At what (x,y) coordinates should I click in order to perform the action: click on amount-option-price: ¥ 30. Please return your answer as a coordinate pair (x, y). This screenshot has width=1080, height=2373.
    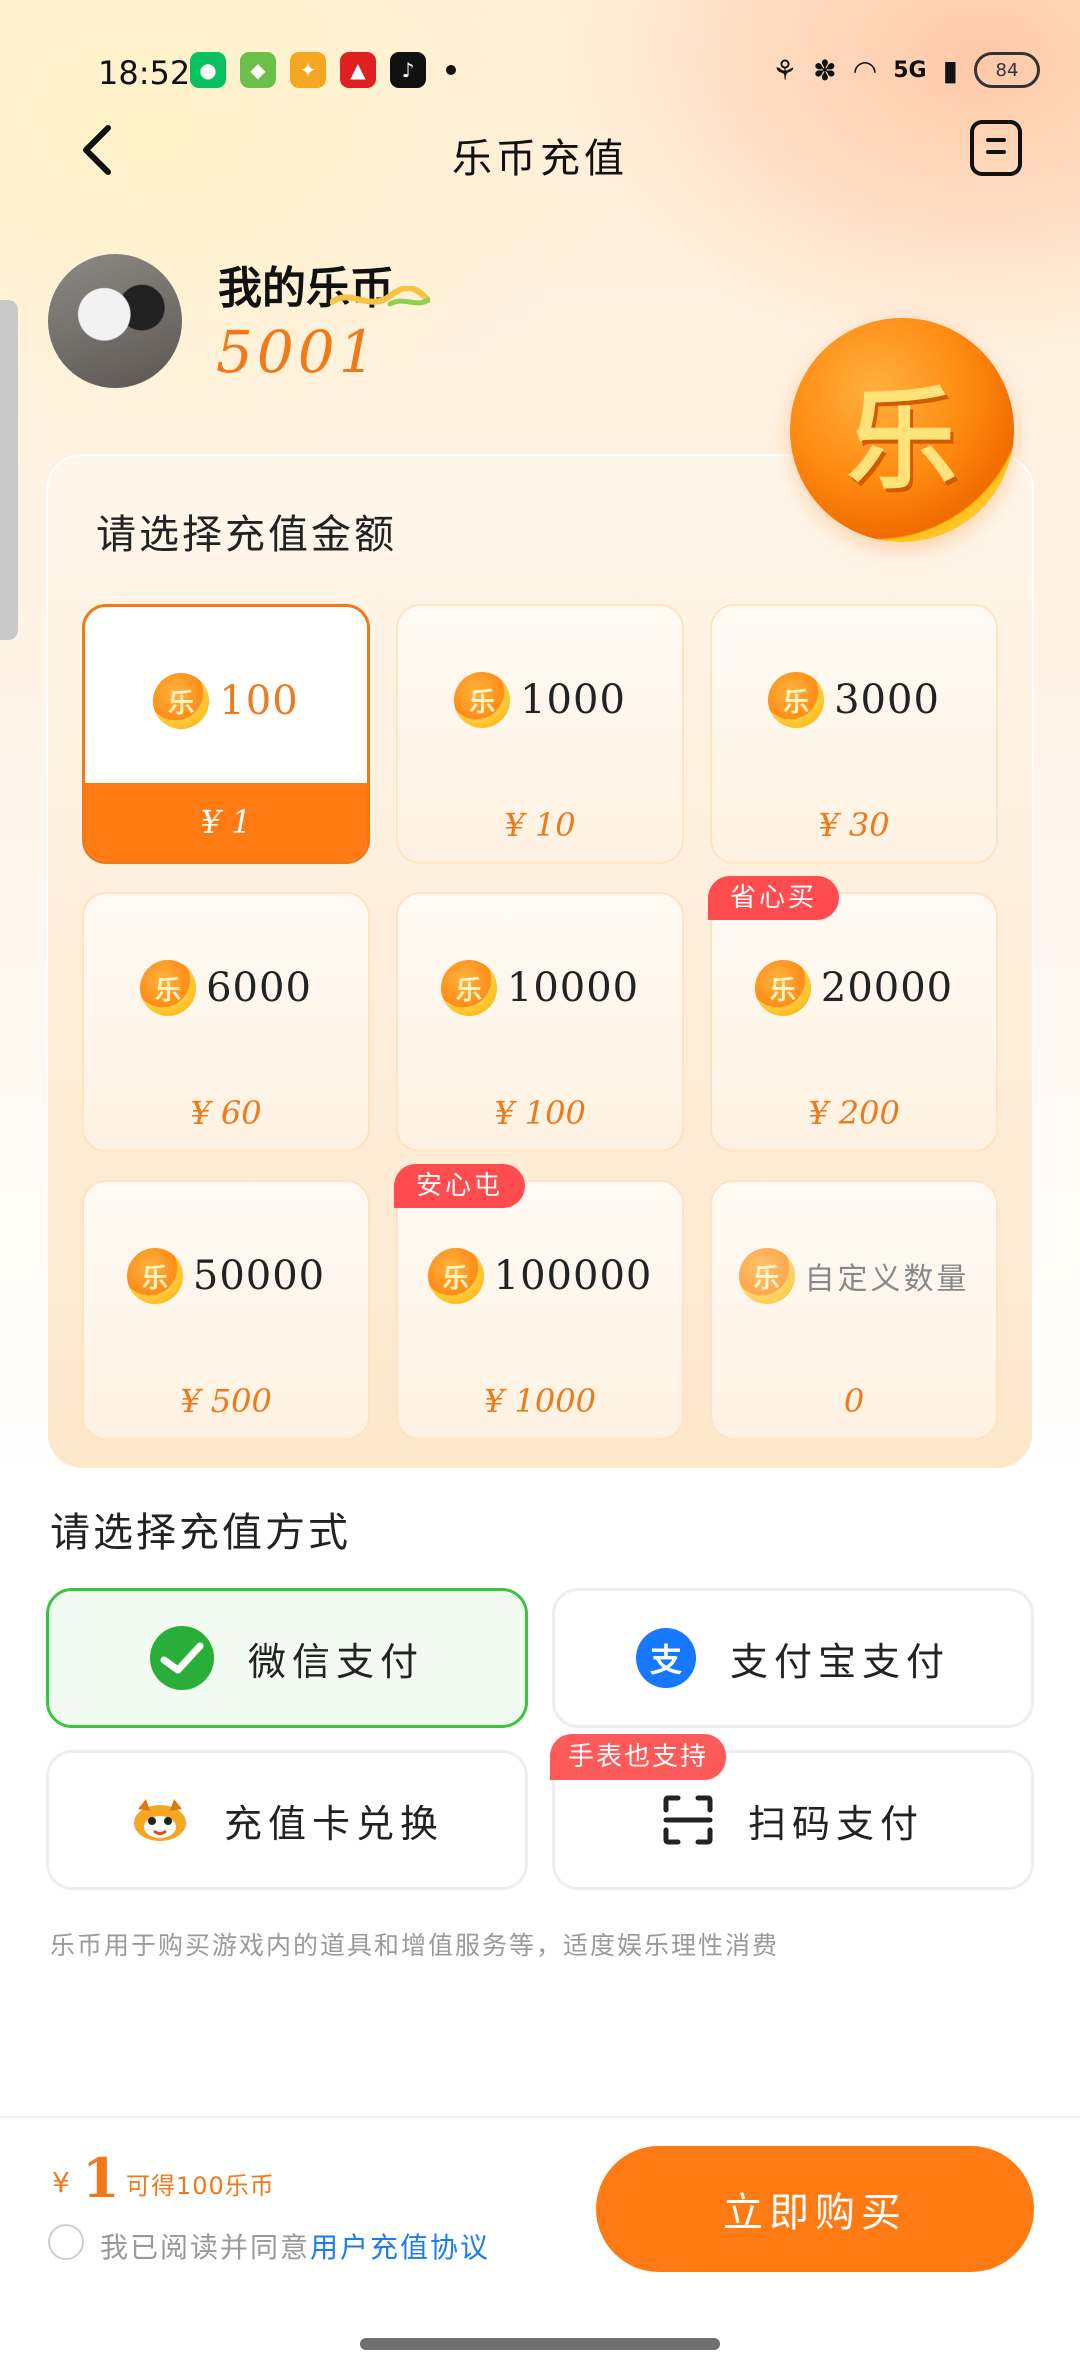
    Looking at the image, I should click on (854, 825).